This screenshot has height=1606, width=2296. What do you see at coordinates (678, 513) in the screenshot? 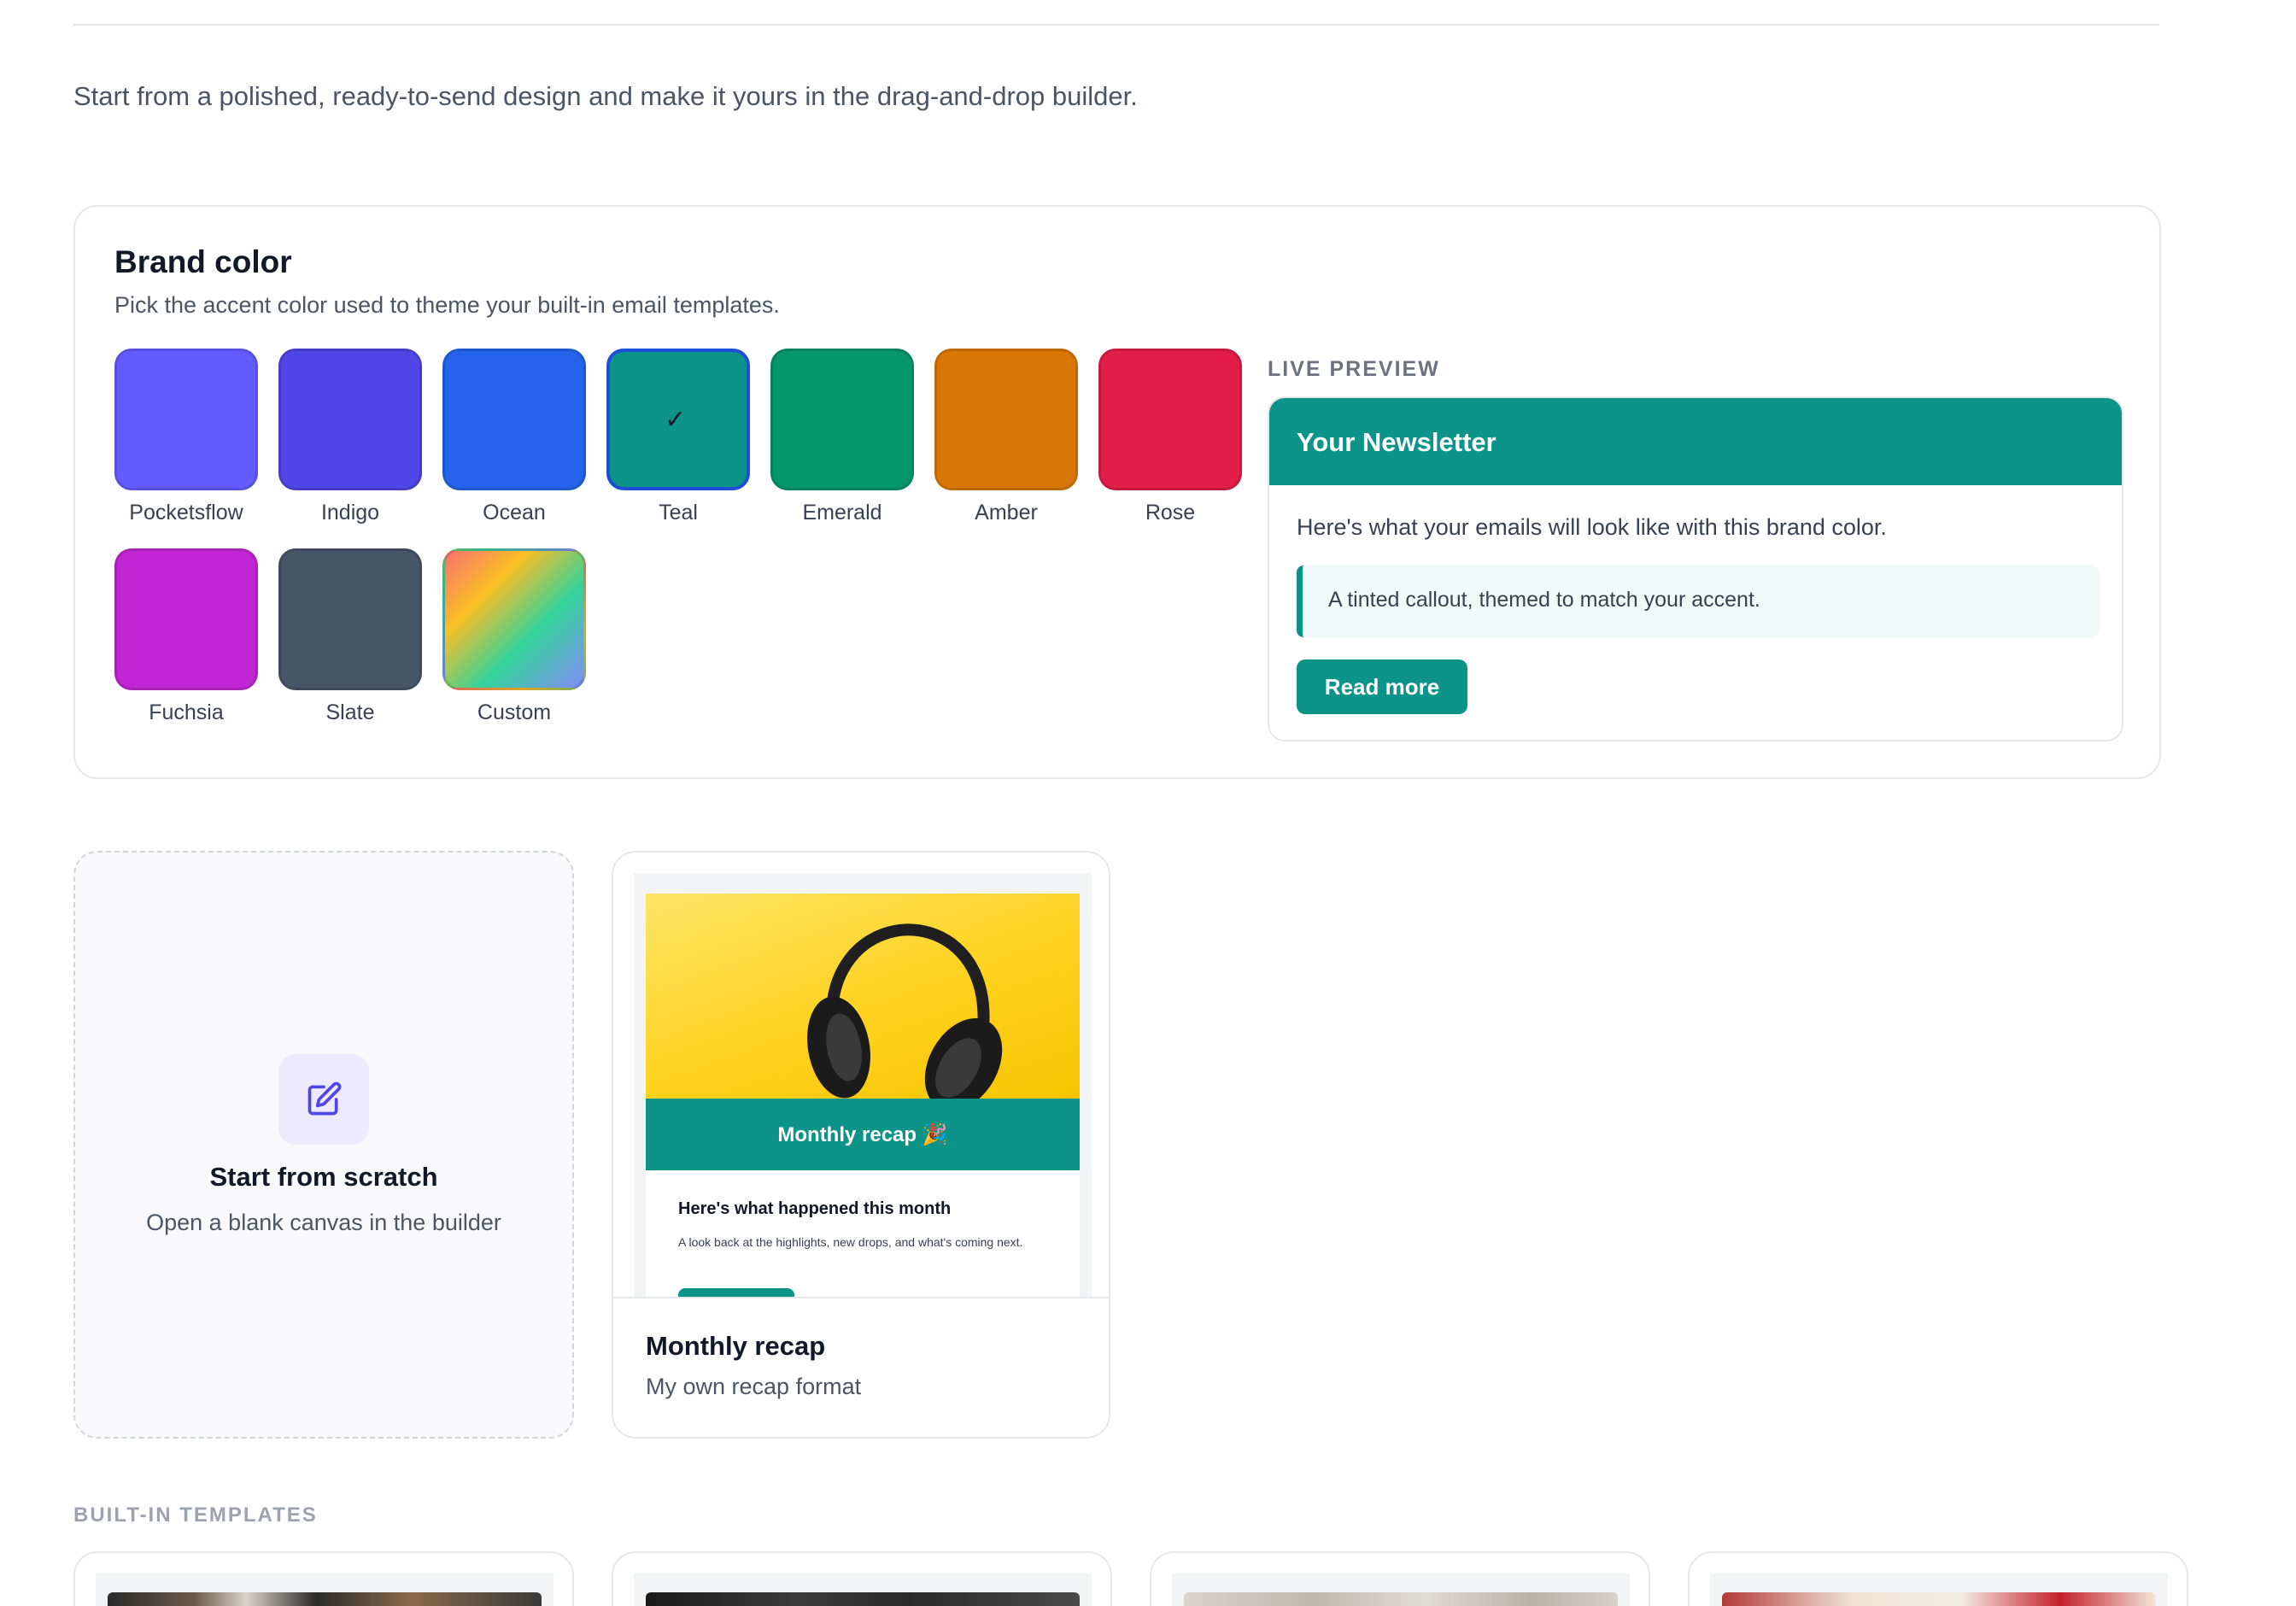
I see `swatch-label-teal: Teal` at bounding box center [678, 513].